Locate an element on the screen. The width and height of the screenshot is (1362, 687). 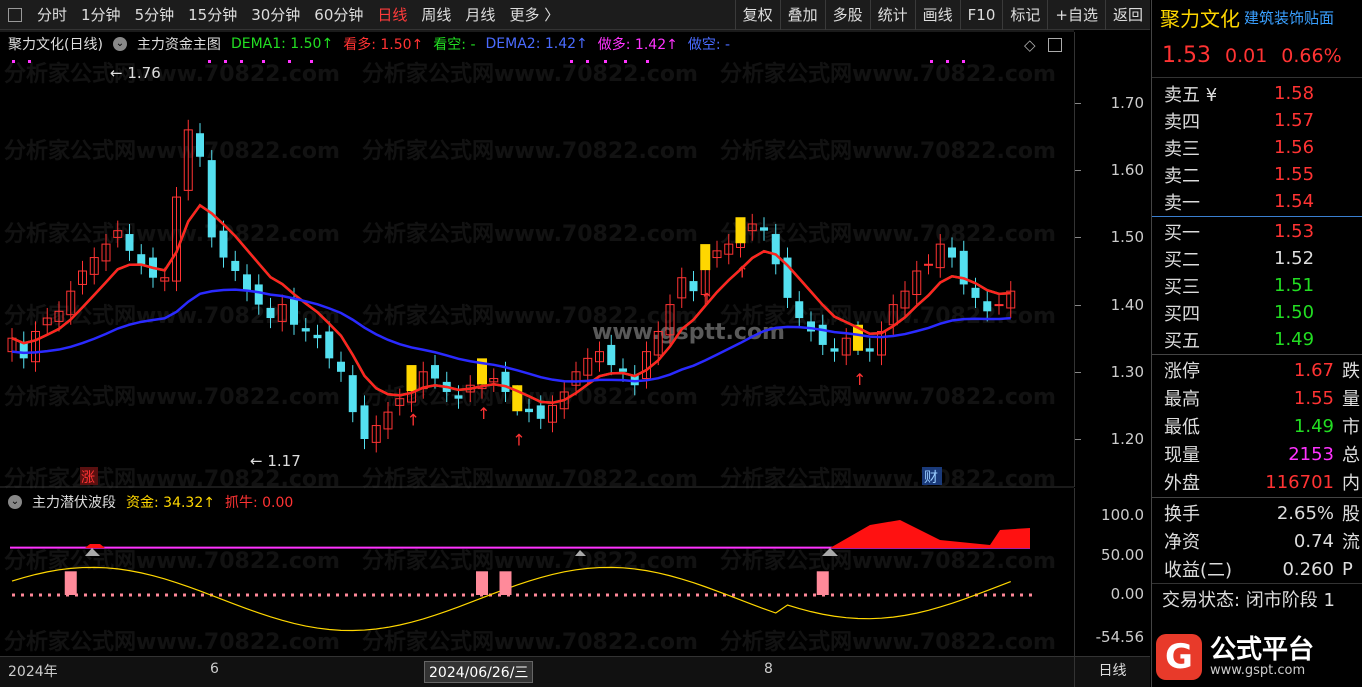
price-axis: 1.70 1.60 1.50 1.40 1.30 1.20 is located at coordinates (1112, 259).